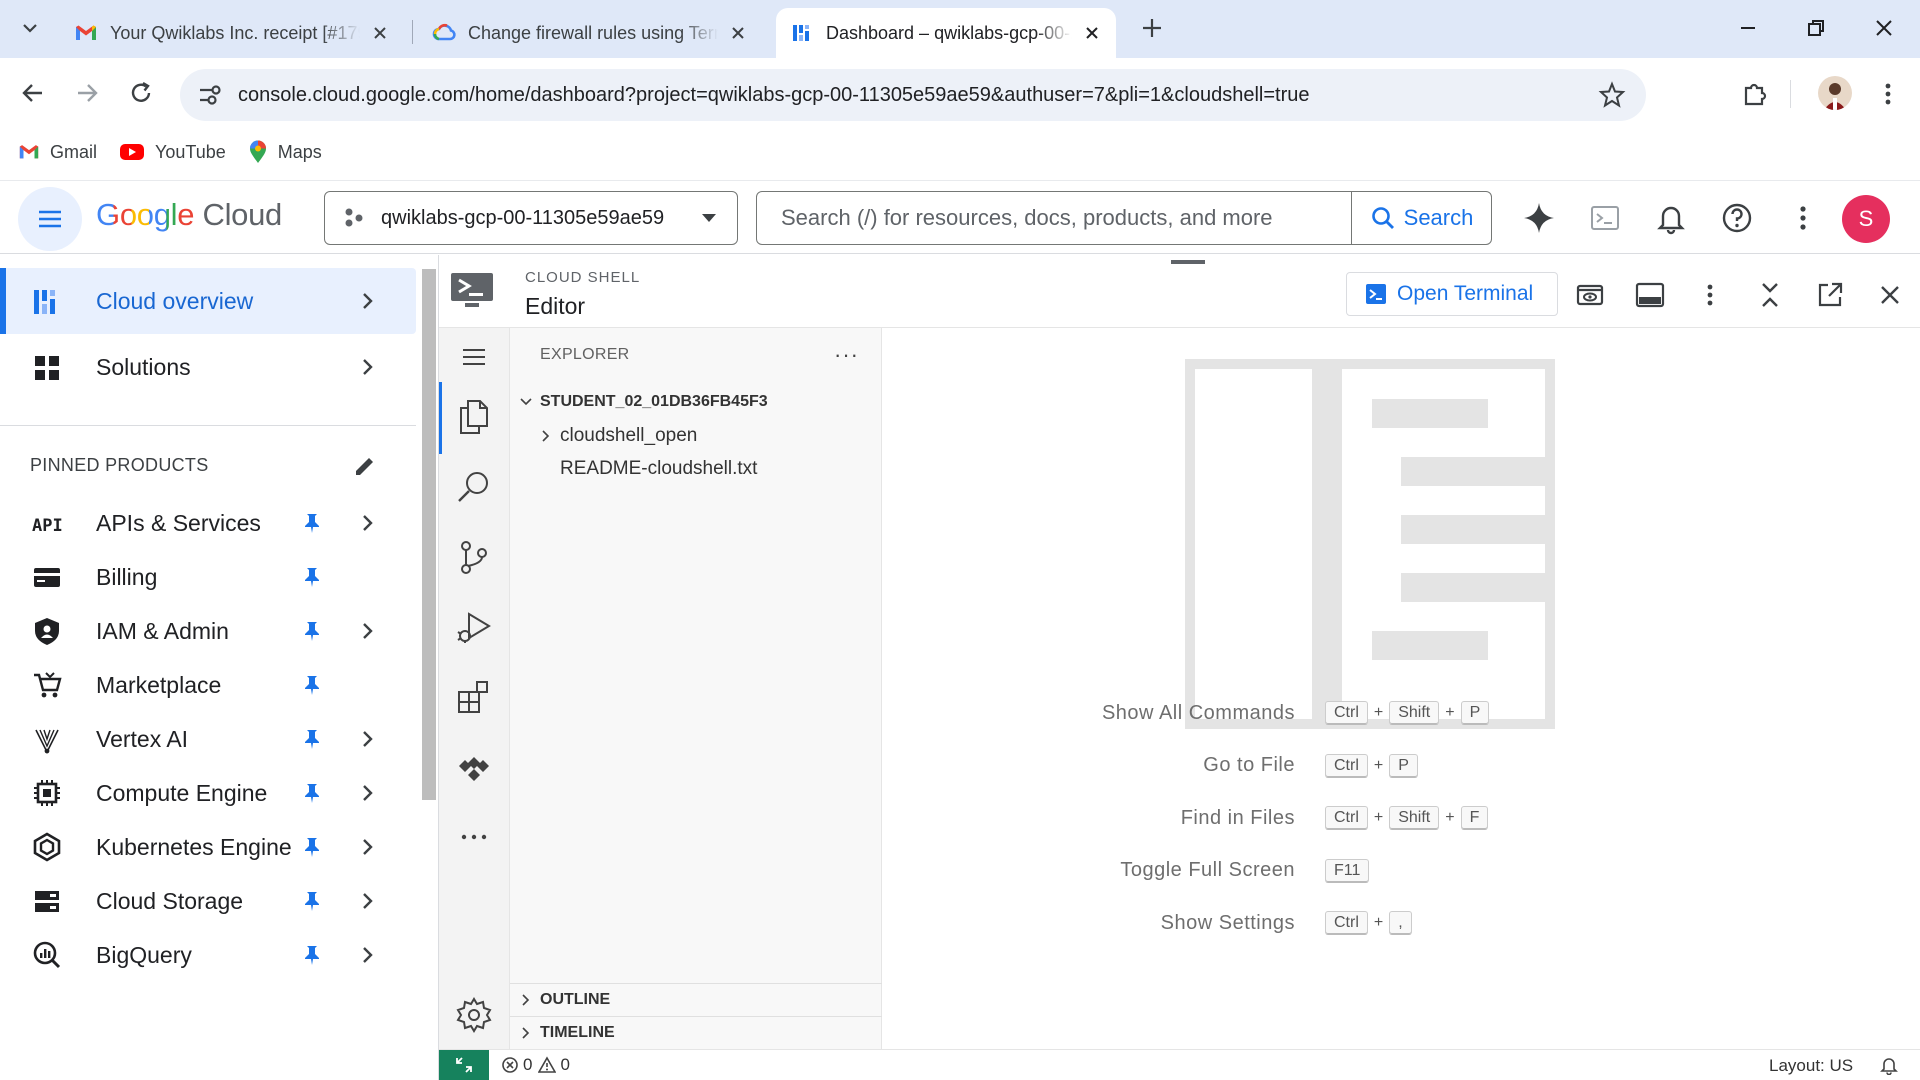 The height and width of the screenshot is (1080, 1920). Describe the element at coordinates (1421, 218) in the screenshot. I see `search-button: Search` at that location.